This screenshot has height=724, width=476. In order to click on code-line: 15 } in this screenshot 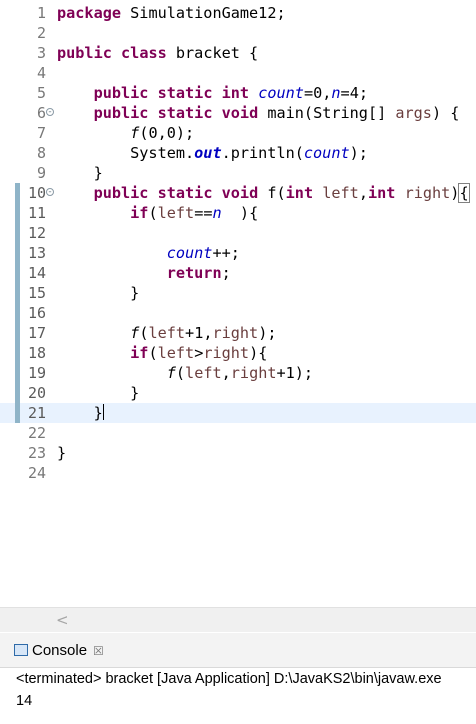, I will do `click(238, 293)`.